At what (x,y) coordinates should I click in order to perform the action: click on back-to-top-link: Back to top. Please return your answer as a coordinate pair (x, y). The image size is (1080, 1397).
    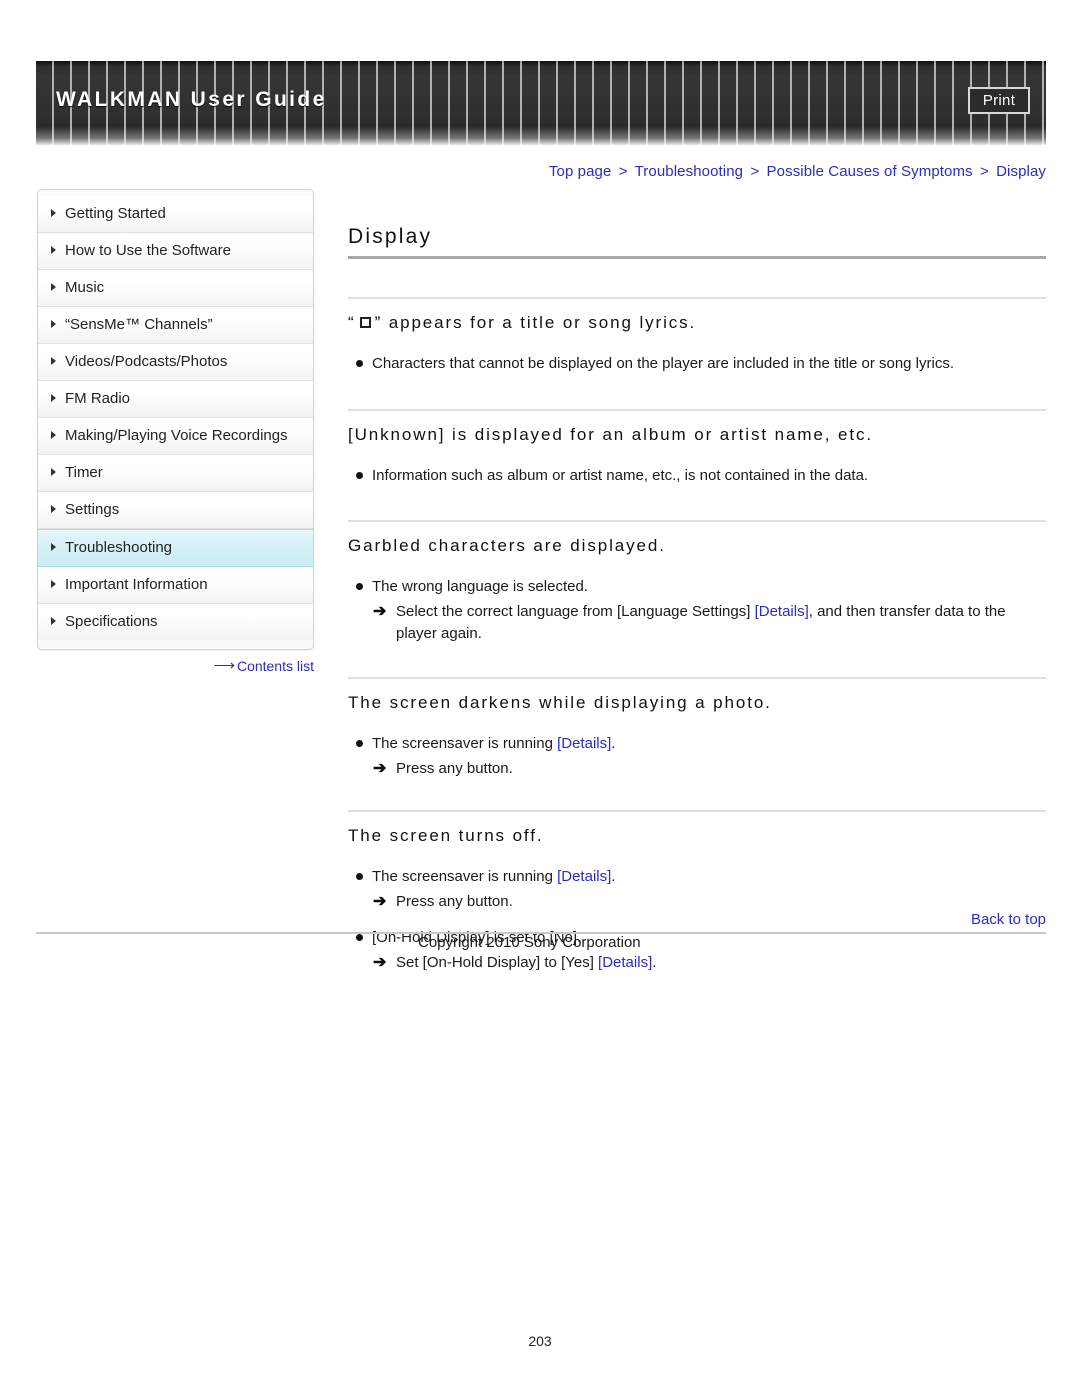
    Looking at the image, I should click on (523, 919).